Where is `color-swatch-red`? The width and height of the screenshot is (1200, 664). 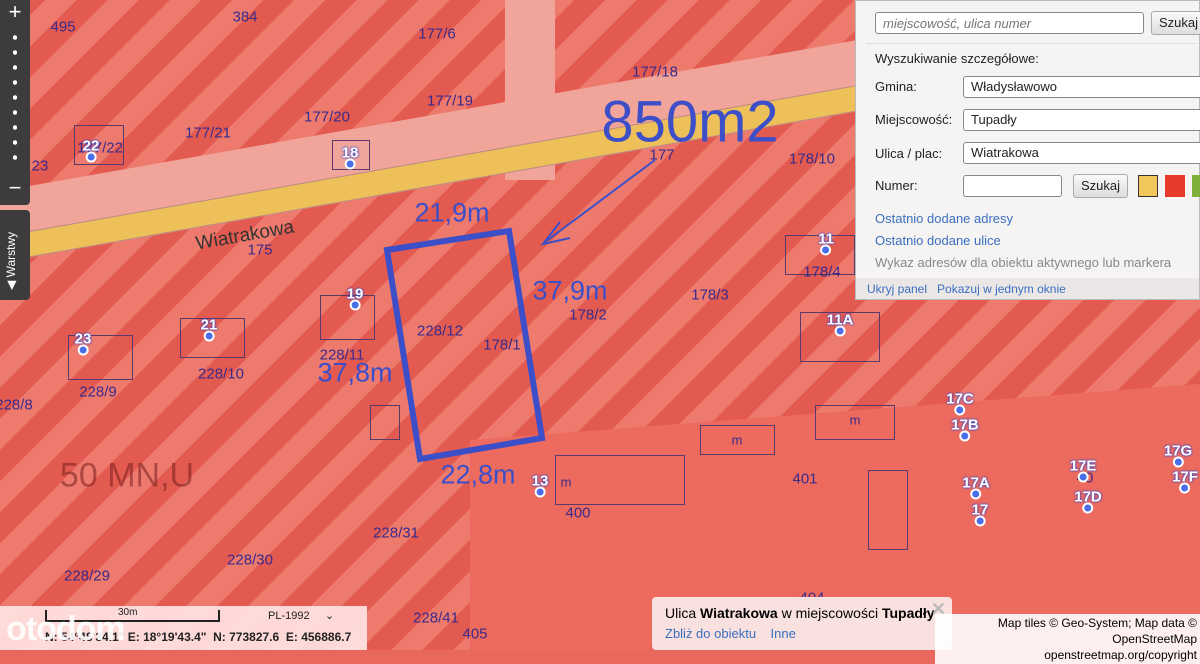
color-swatch-red is located at coordinates (1175, 186).